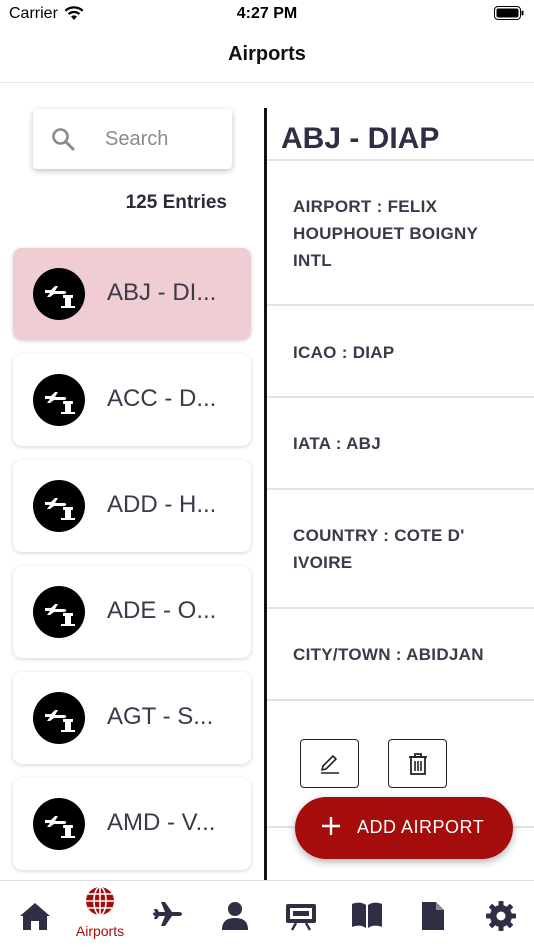 This screenshot has height=951, width=534. I want to click on user-icon, so click(235, 916).